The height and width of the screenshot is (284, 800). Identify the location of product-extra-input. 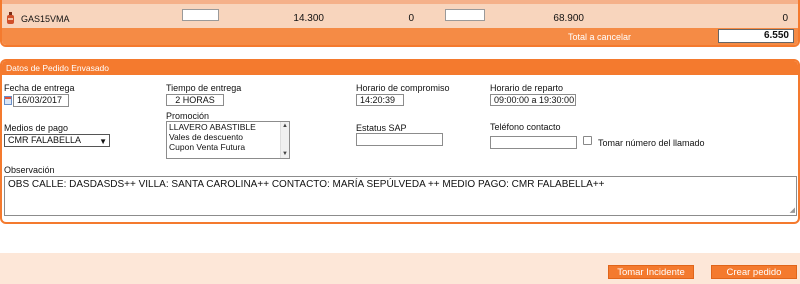
(465, 15).